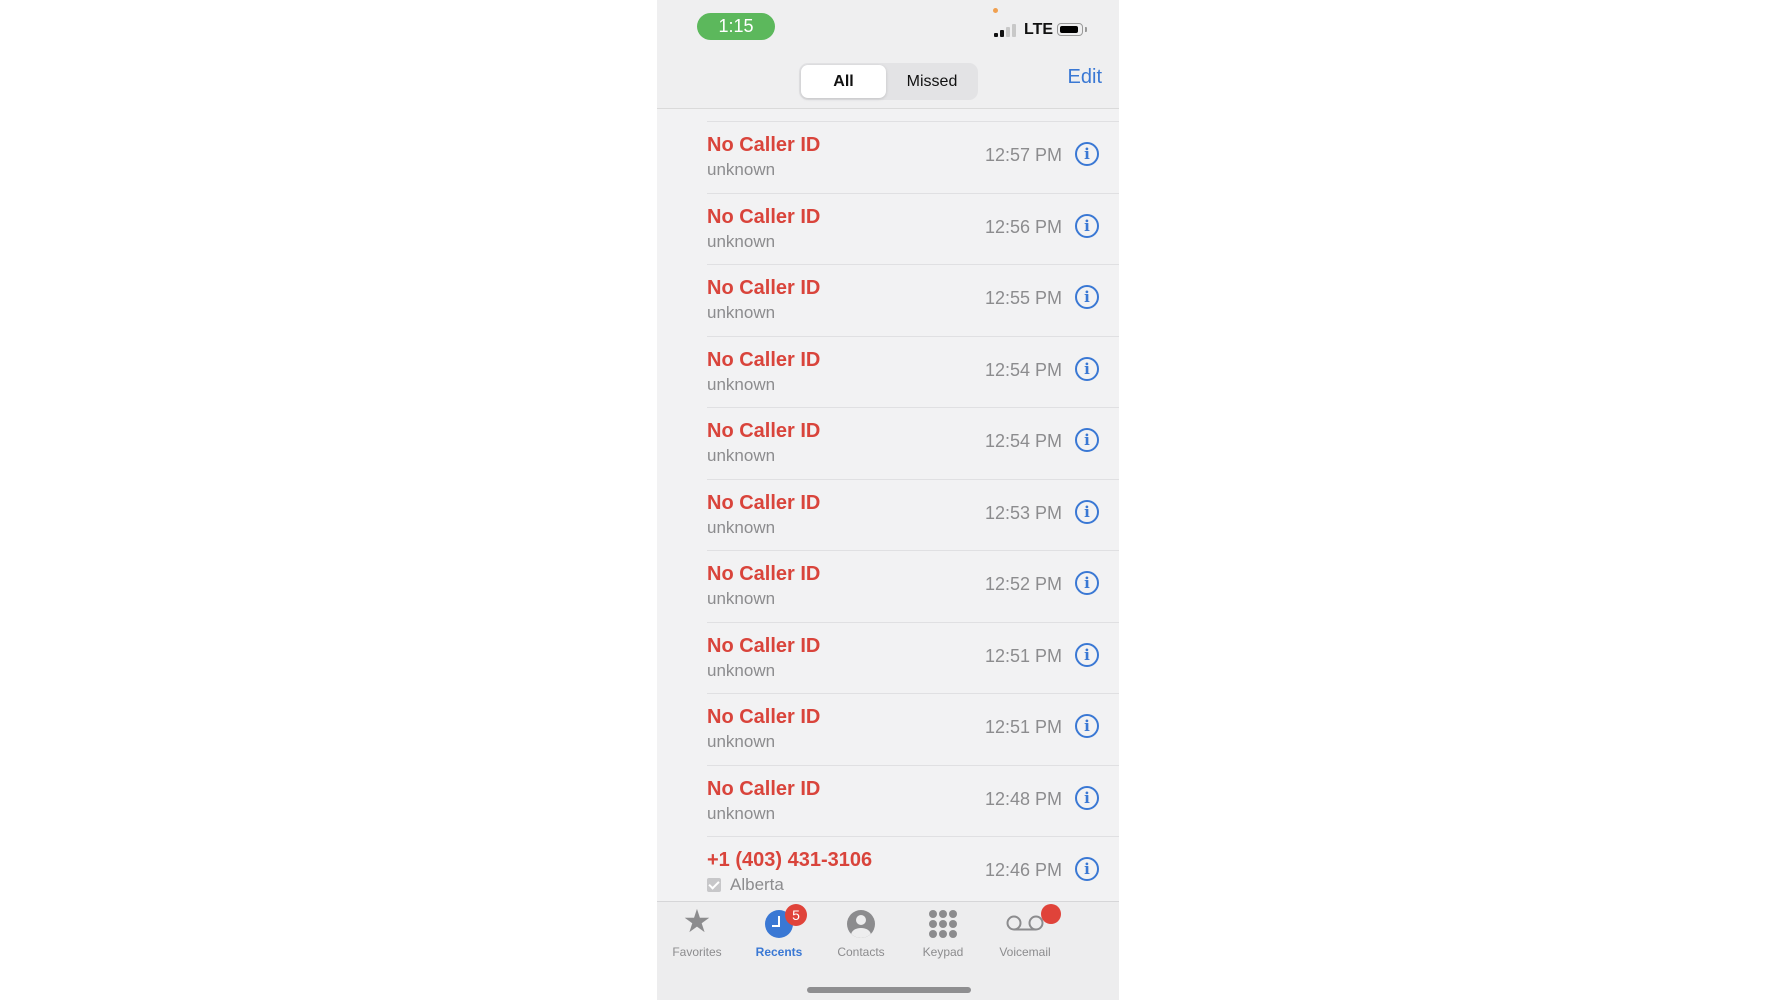  I want to click on tab-favorites: ★ Favorites, so click(700, 932).